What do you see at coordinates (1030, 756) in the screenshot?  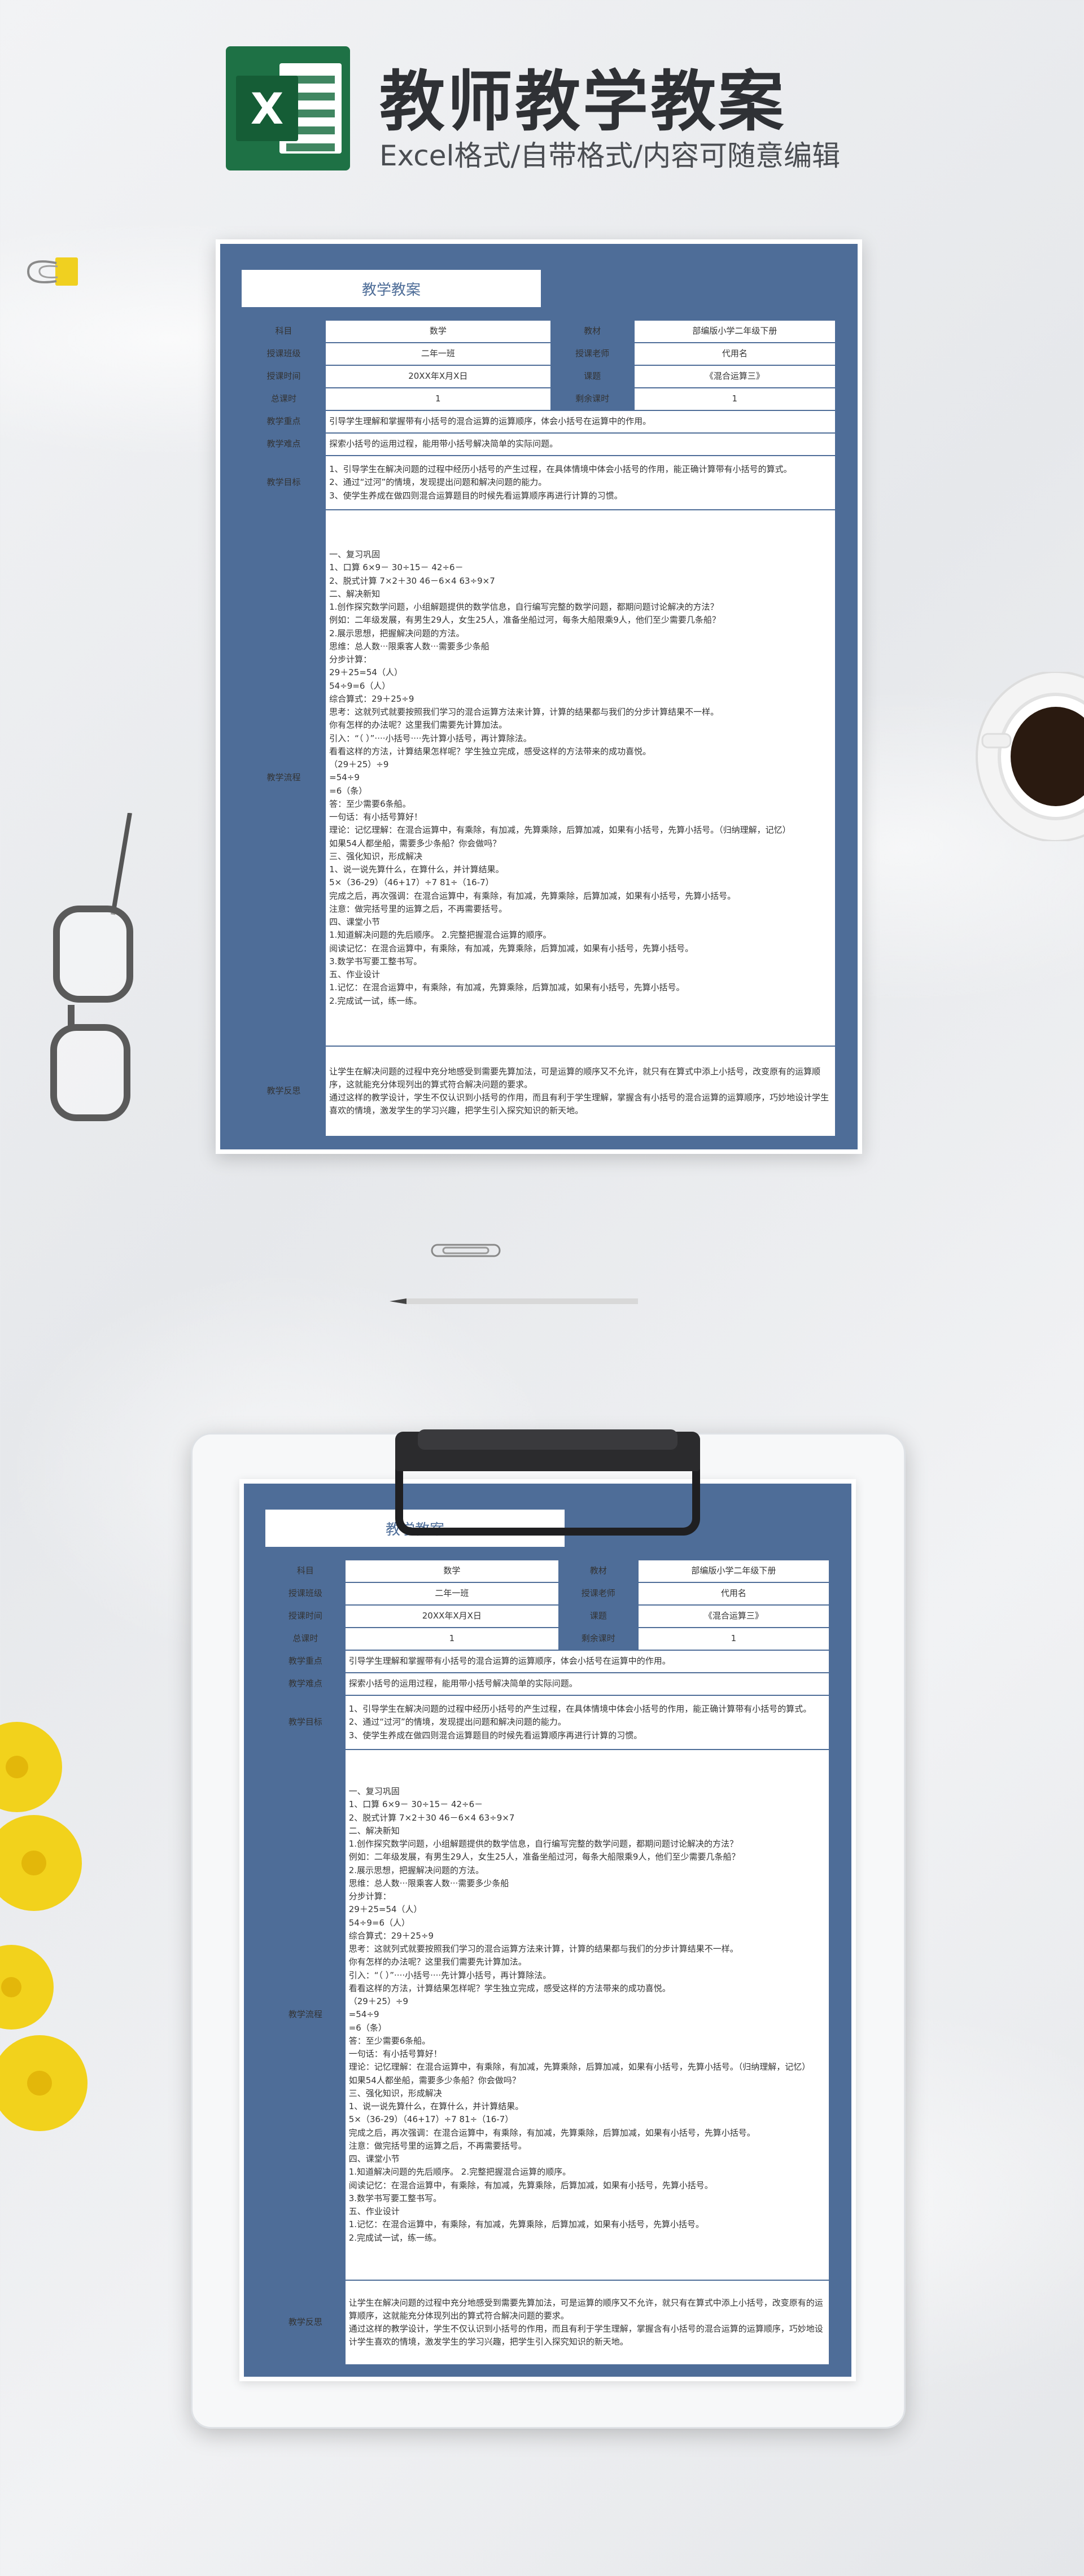 I see `coffee-cup-icon` at bounding box center [1030, 756].